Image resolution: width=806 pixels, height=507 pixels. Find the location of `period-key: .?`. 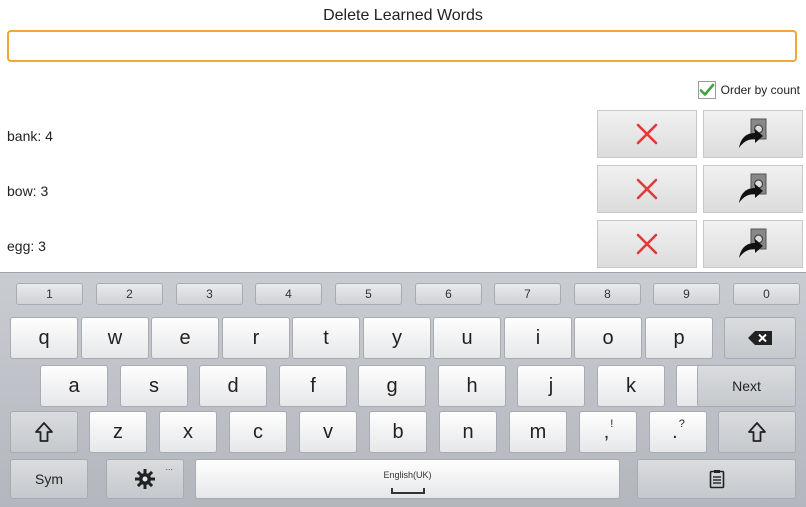

period-key: .? is located at coordinates (678, 432).